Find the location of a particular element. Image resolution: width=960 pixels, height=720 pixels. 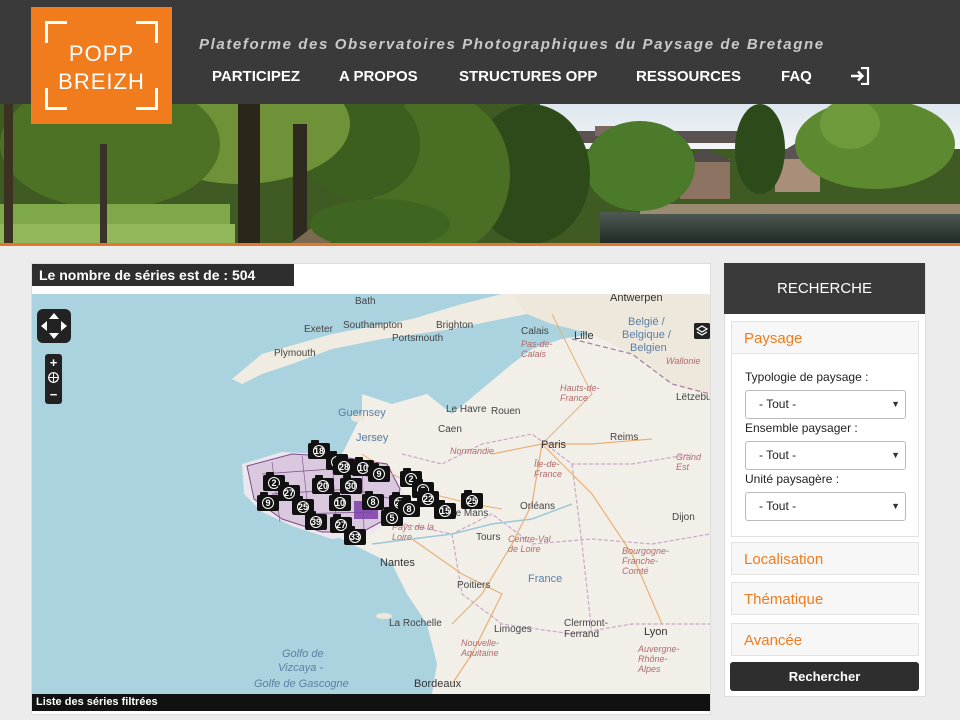

ensemble-select: - Tout - ▼ is located at coordinates (825, 455).